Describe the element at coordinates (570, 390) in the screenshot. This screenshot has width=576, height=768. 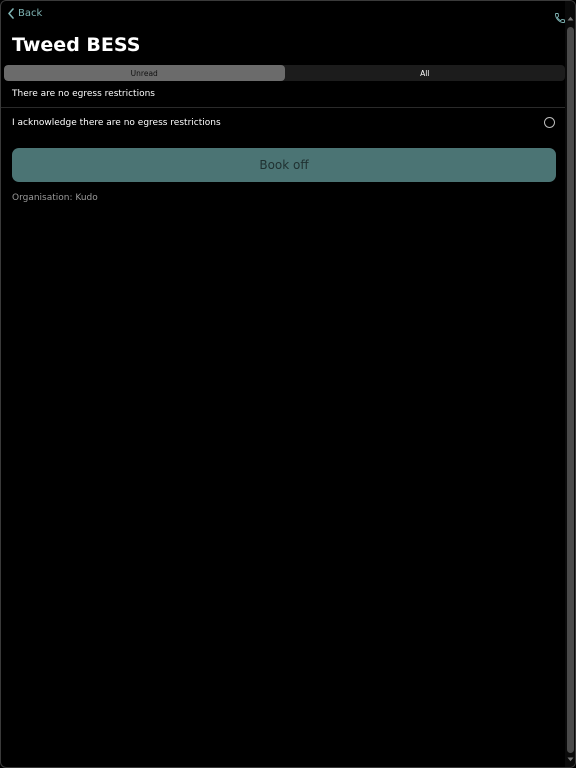
I see `scroll-thumb` at that location.